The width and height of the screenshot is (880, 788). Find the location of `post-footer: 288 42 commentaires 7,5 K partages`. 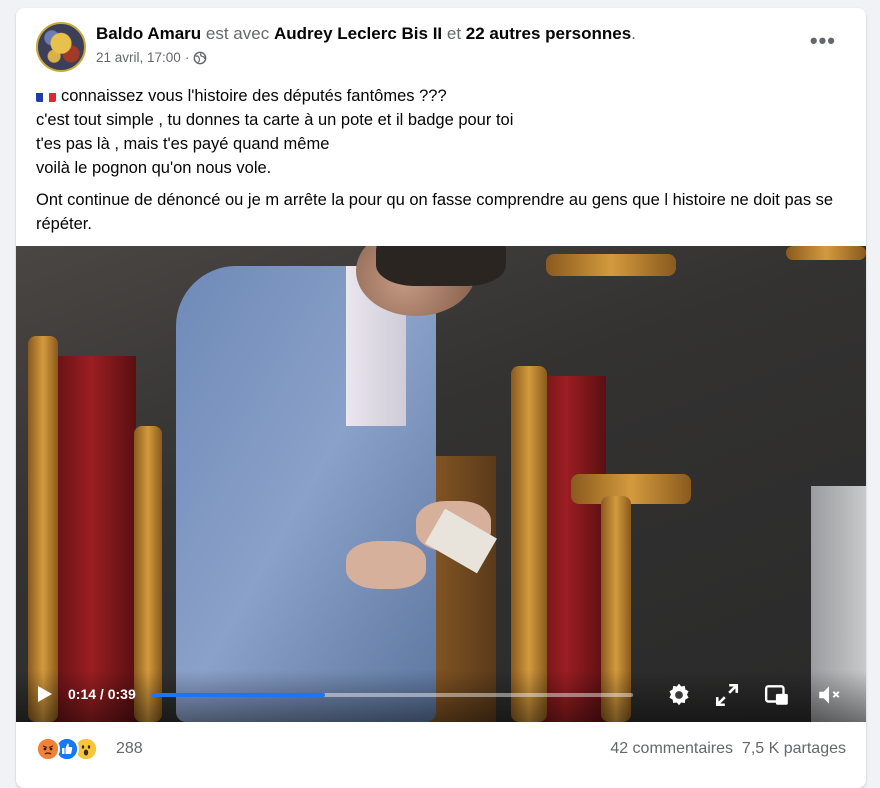

post-footer: 288 42 commentaires 7,5 K partages is located at coordinates (441, 754).